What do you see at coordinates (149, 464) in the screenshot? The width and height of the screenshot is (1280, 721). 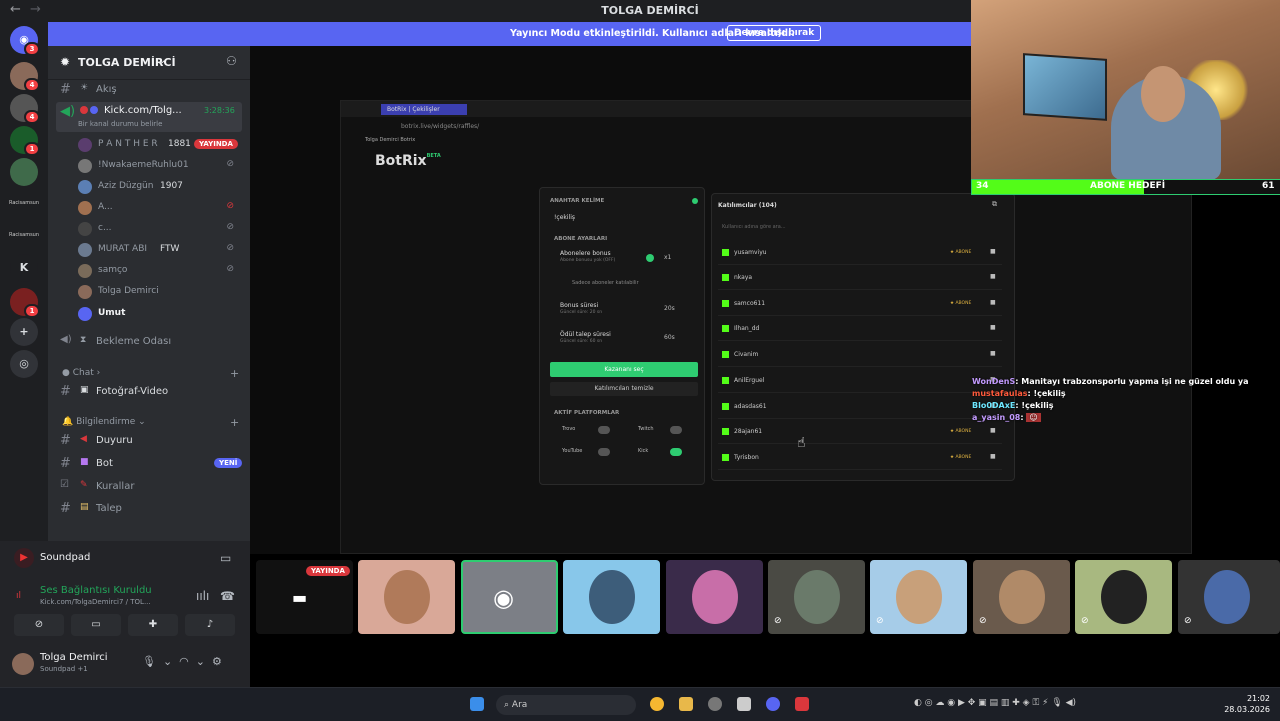 I see `channel-bot: # ■ Bot YENİ` at bounding box center [149, 464].